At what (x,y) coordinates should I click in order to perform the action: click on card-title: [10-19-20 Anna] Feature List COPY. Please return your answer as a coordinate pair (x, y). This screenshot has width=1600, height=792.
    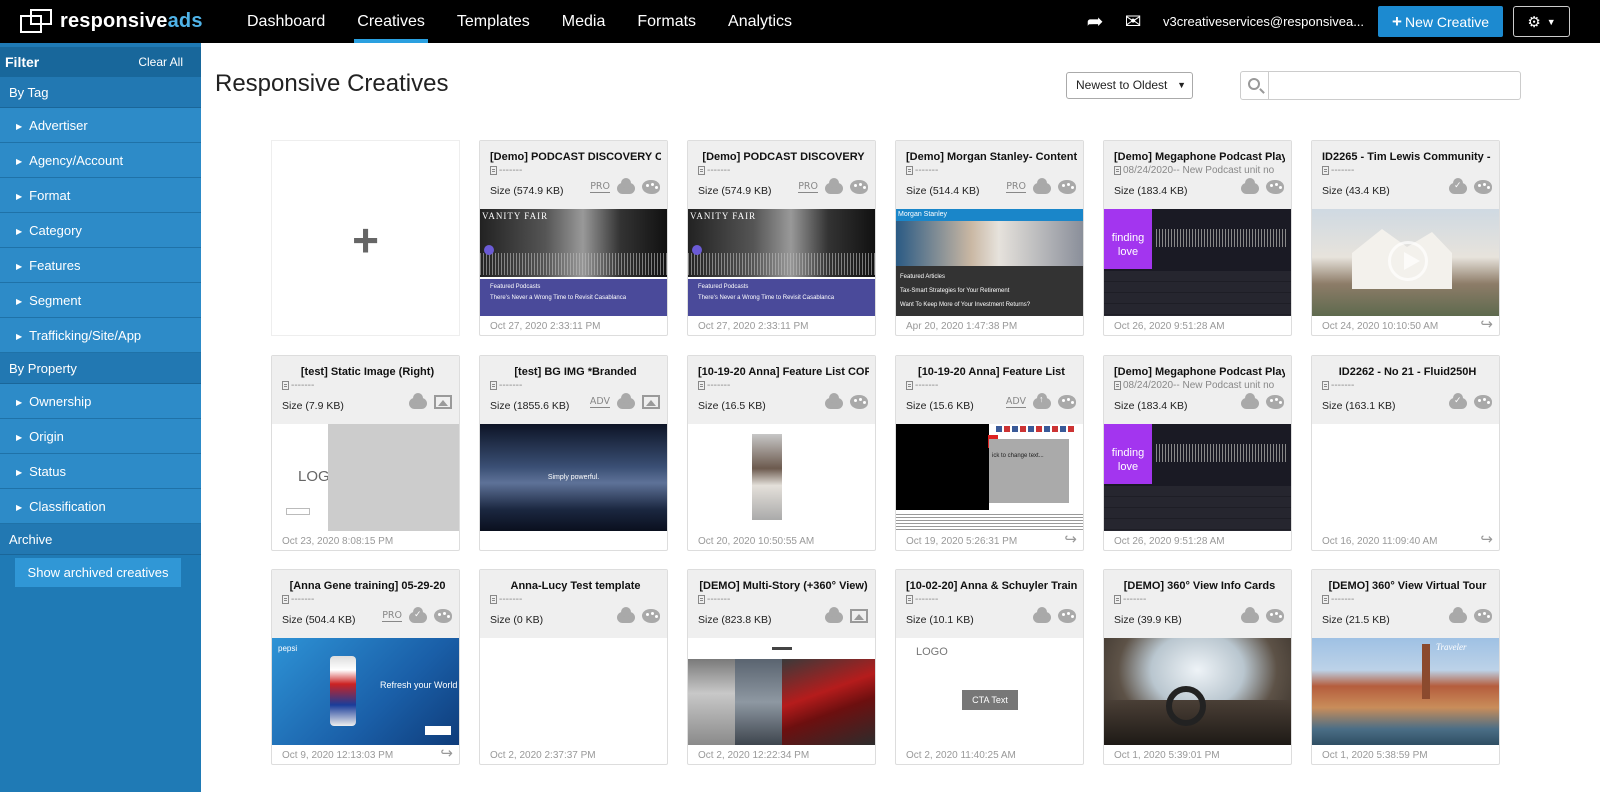
    Looking at the image, I should click on (783, 372).